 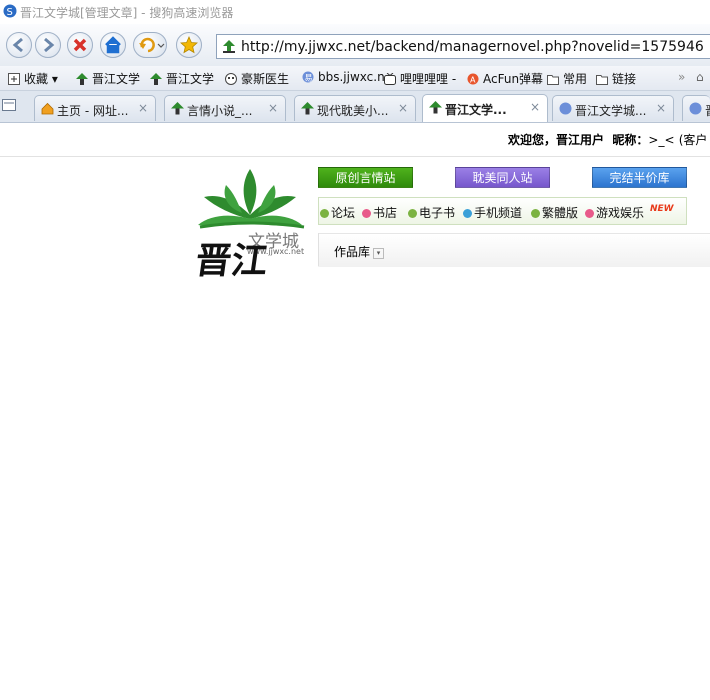 What do you see at coordinates (379, 253) in the screenshot?
I see `dropdown-arrow-icon: ▾` at bounding box center [379, 253].